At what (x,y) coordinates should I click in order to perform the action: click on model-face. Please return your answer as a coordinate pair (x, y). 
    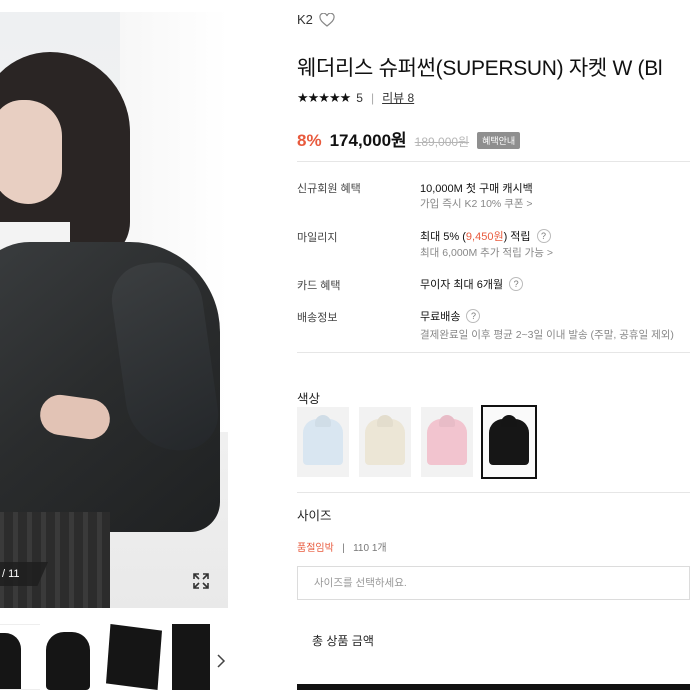
    Looking at the image, I should click on (31, 152).